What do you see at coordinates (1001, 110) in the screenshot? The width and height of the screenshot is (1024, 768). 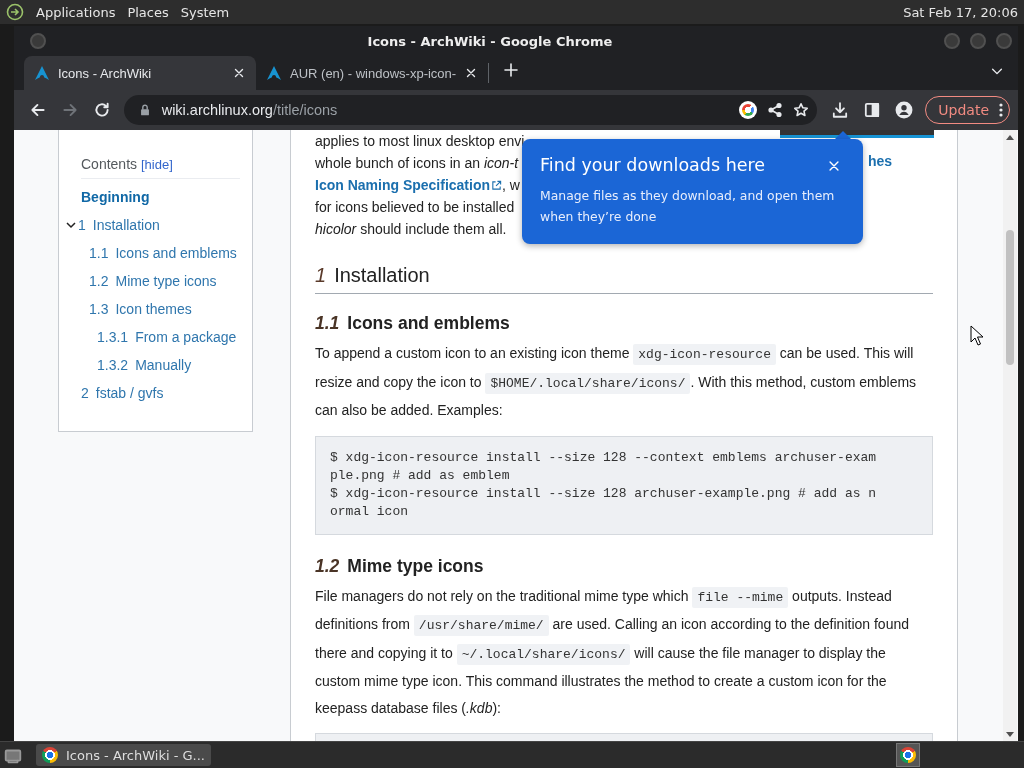 I see `more-icon` at bounding box center [1001, 110].